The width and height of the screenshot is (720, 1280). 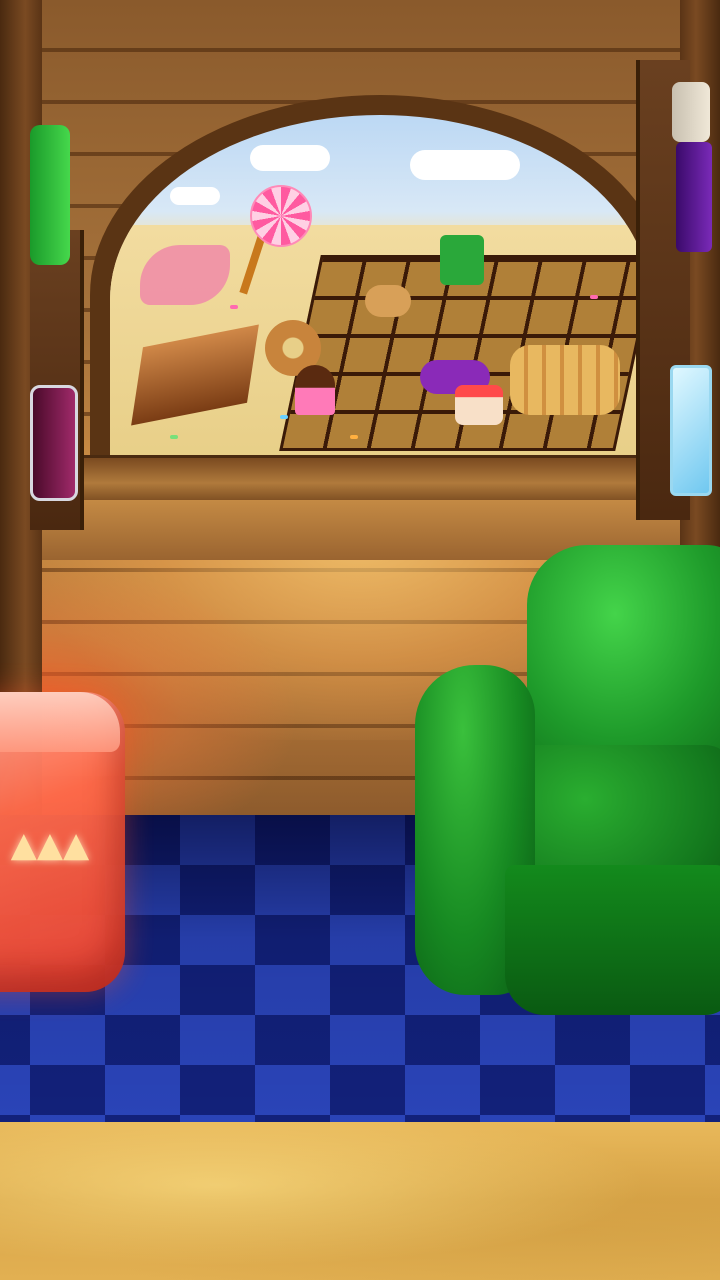 What do you see at coordinates (50, 845) in the screenshot?
I see `triforce-icon: ▲▲▲` at bounding box center [50, 845].